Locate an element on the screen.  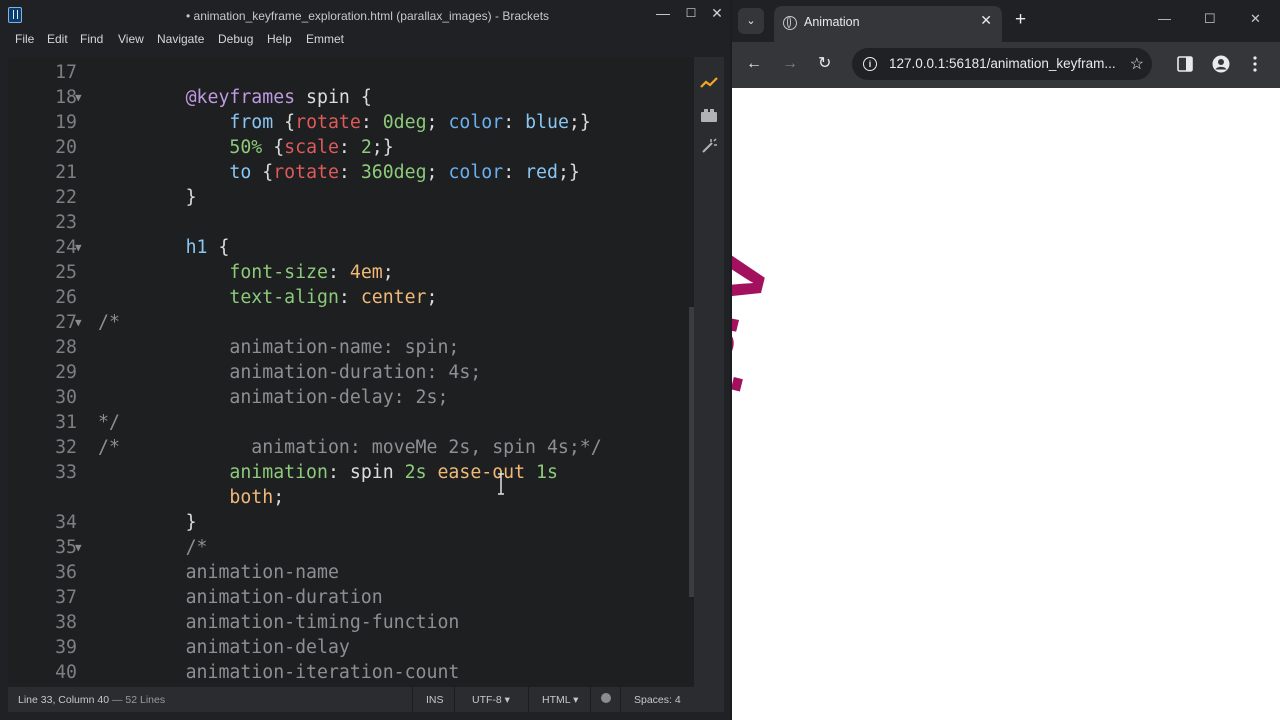
code-line: 19 from {rotate: 0deg; color: blue;} is located at coordinates (351, 122).